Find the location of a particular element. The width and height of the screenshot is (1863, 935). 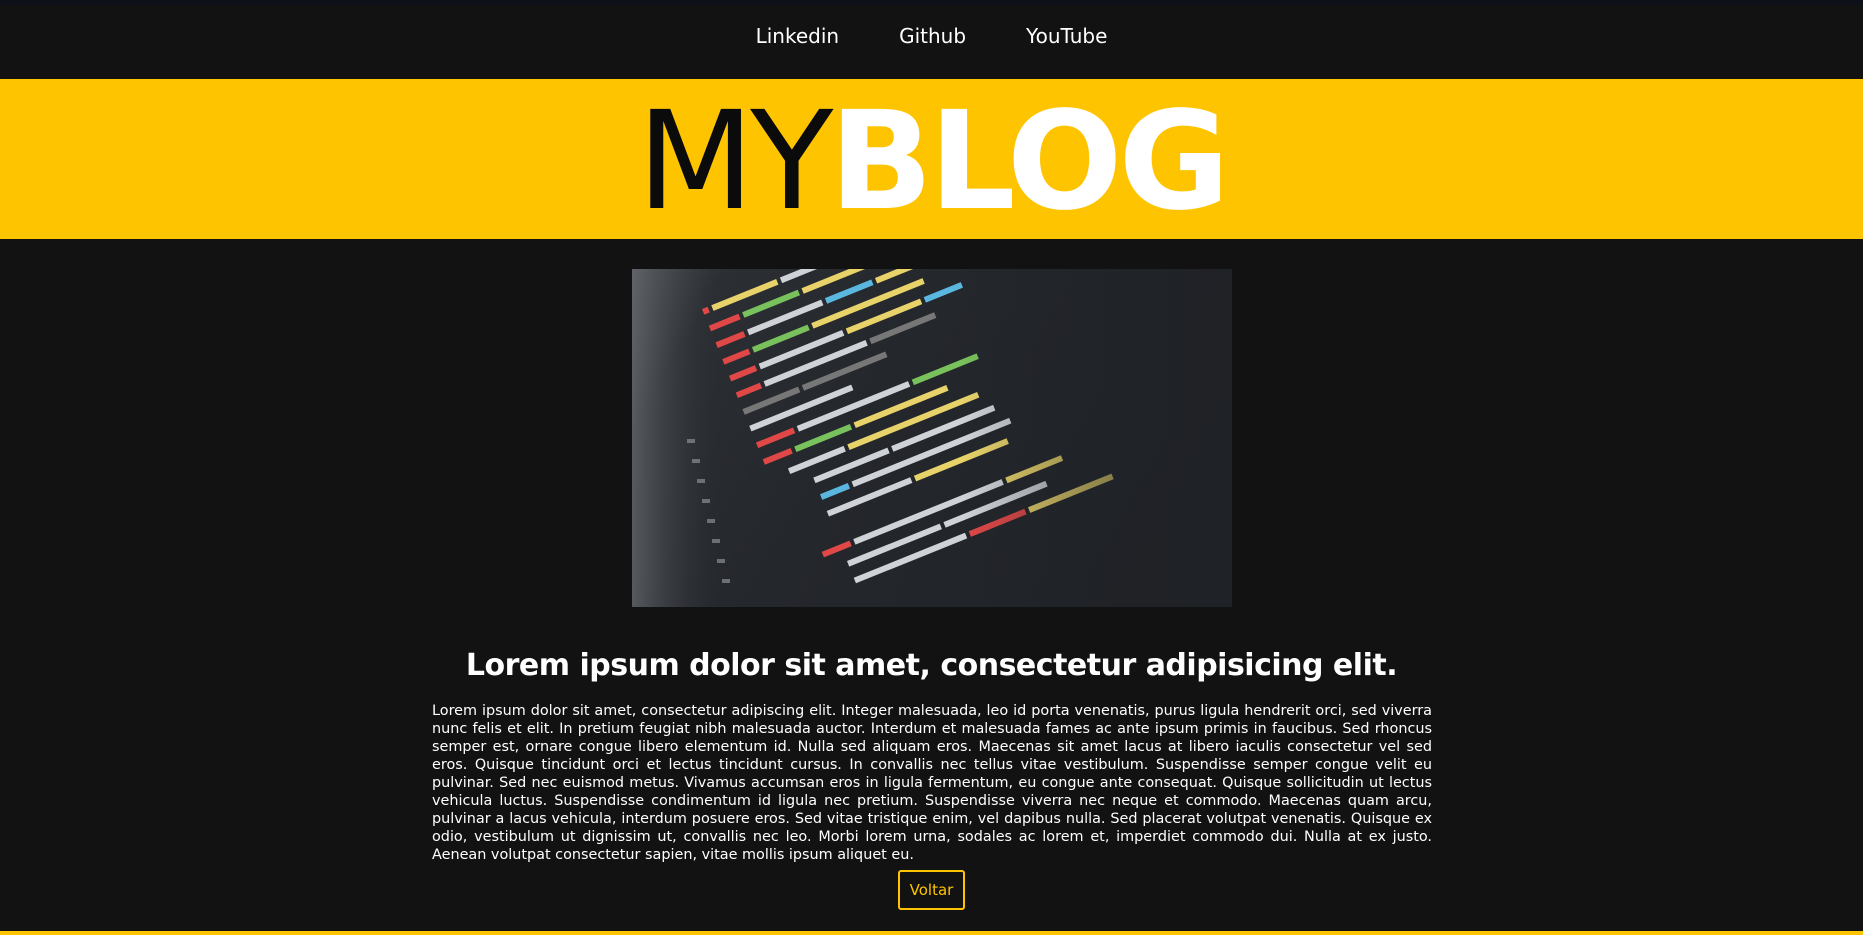

back-button: Voltar is located at coordinates (931, 890).